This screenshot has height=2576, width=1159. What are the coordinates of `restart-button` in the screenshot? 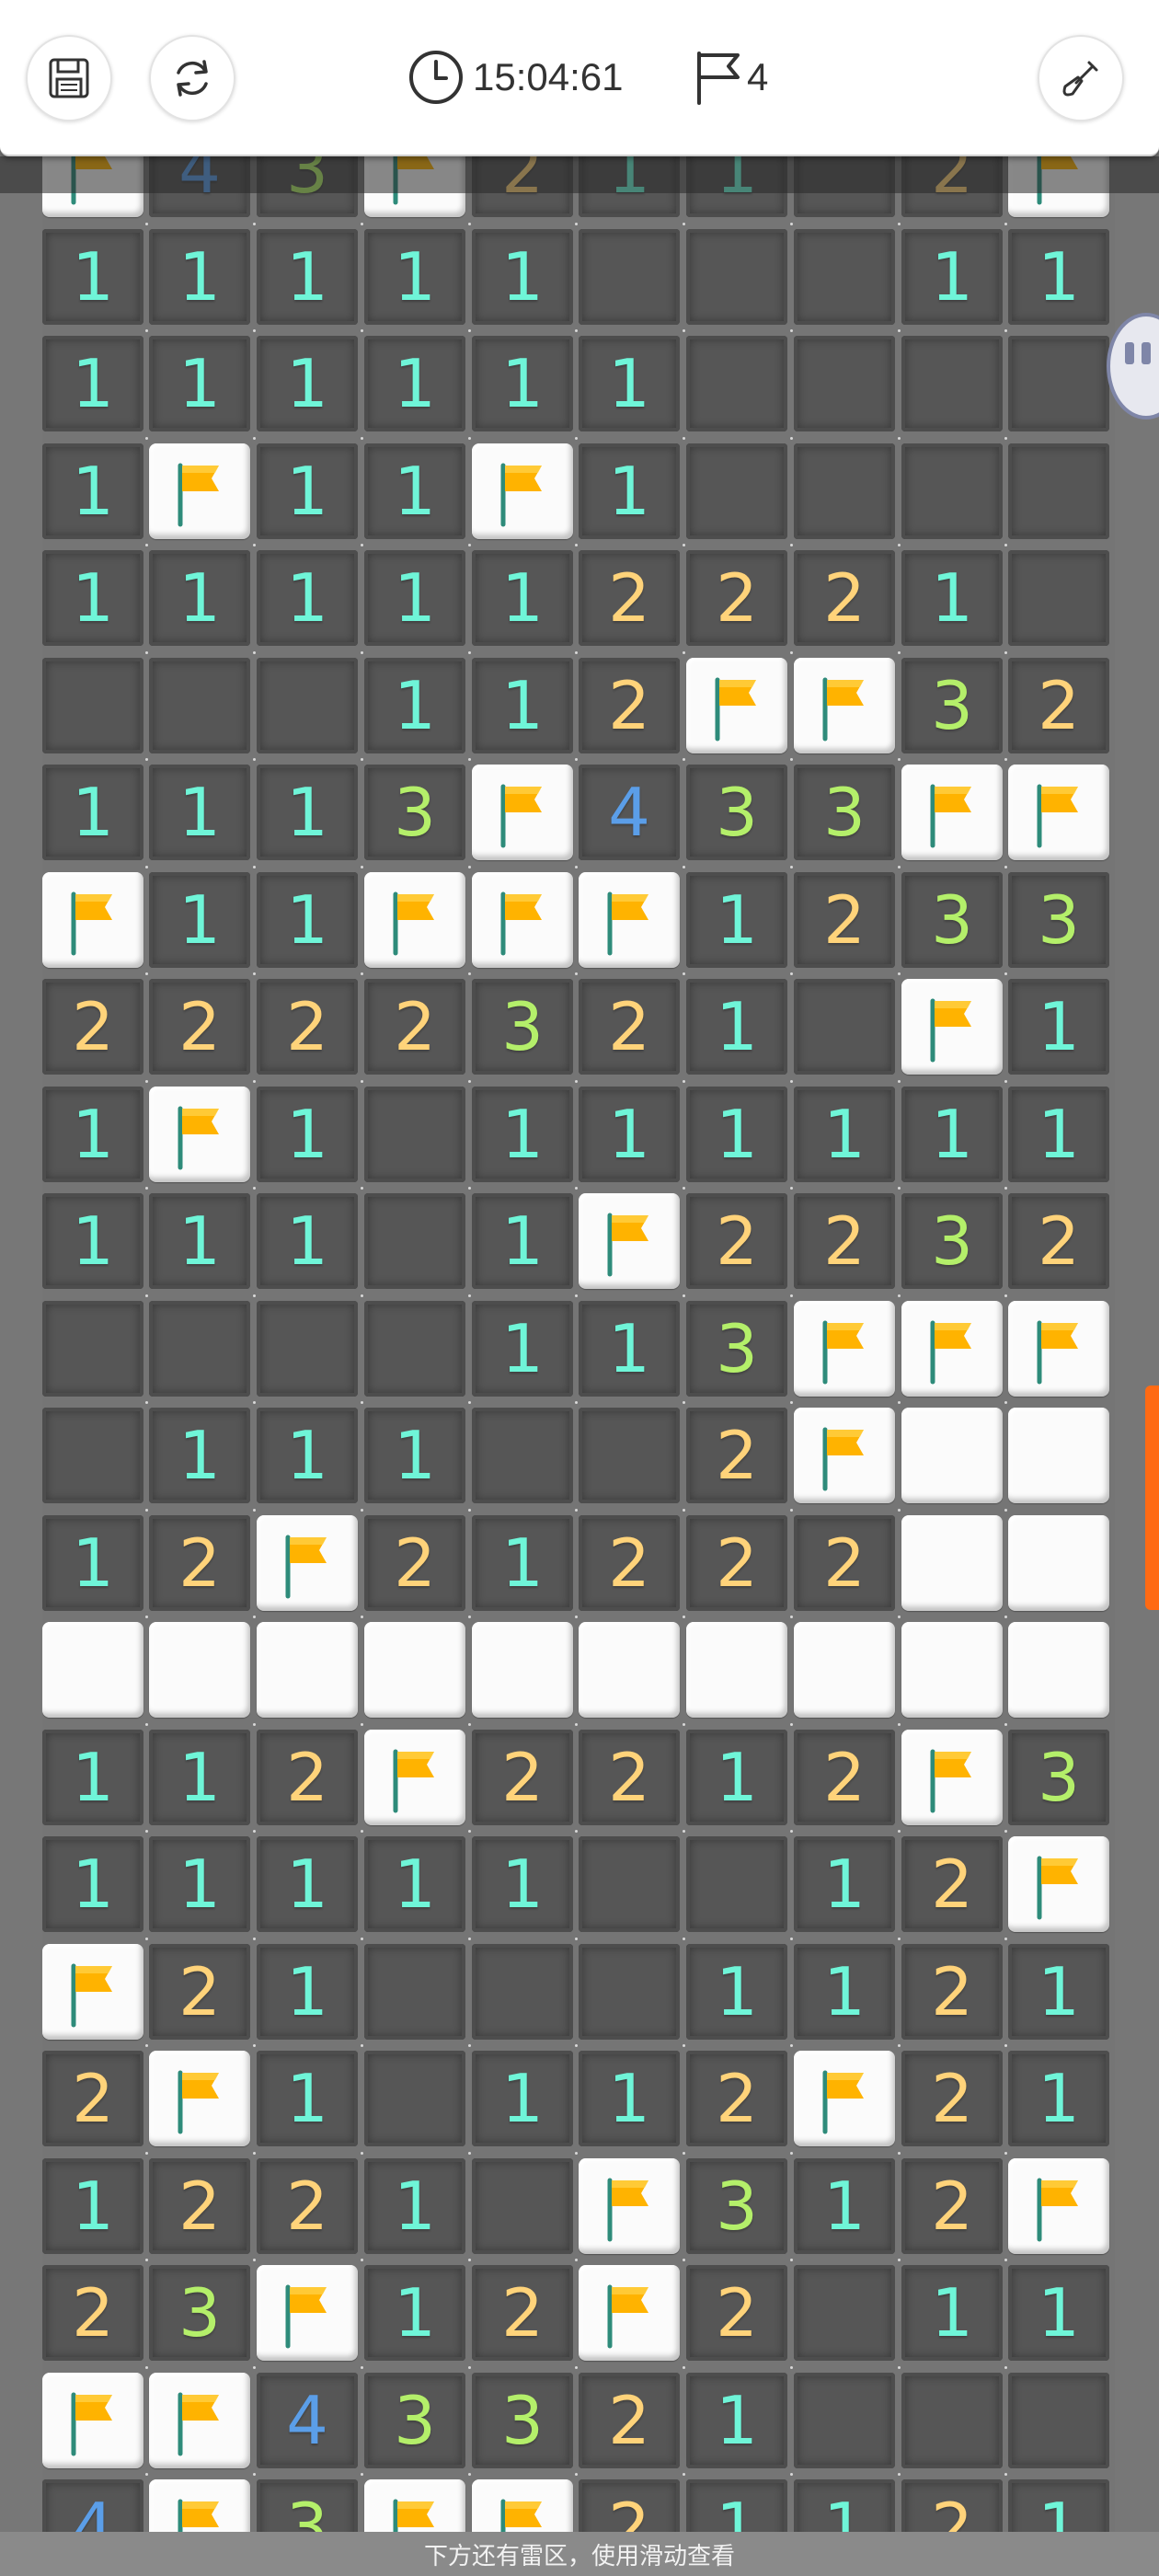 It's located at (192, 78).